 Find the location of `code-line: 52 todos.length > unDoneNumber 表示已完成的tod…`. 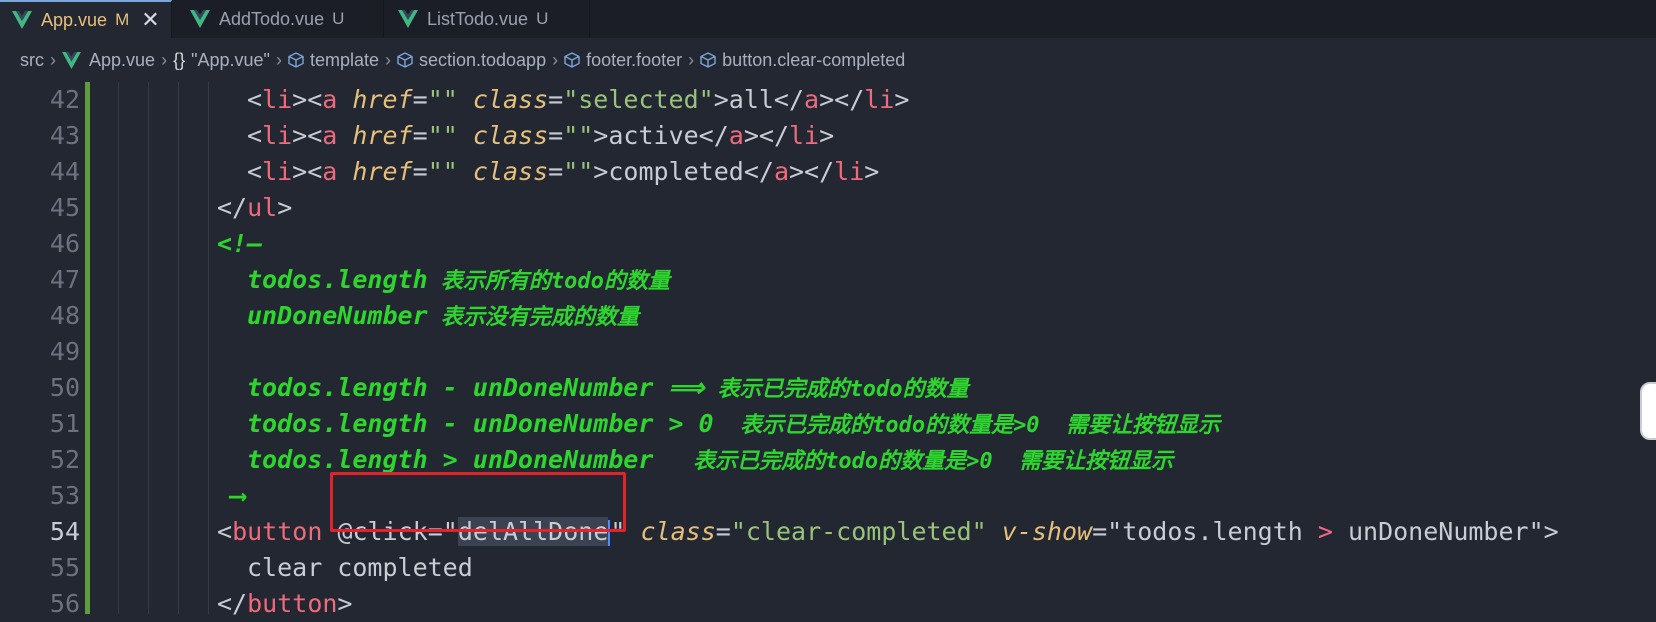

code-line: 52 todos.length > unDoneNumber 表示已完成的tod… is located at coordinates (828, 460).